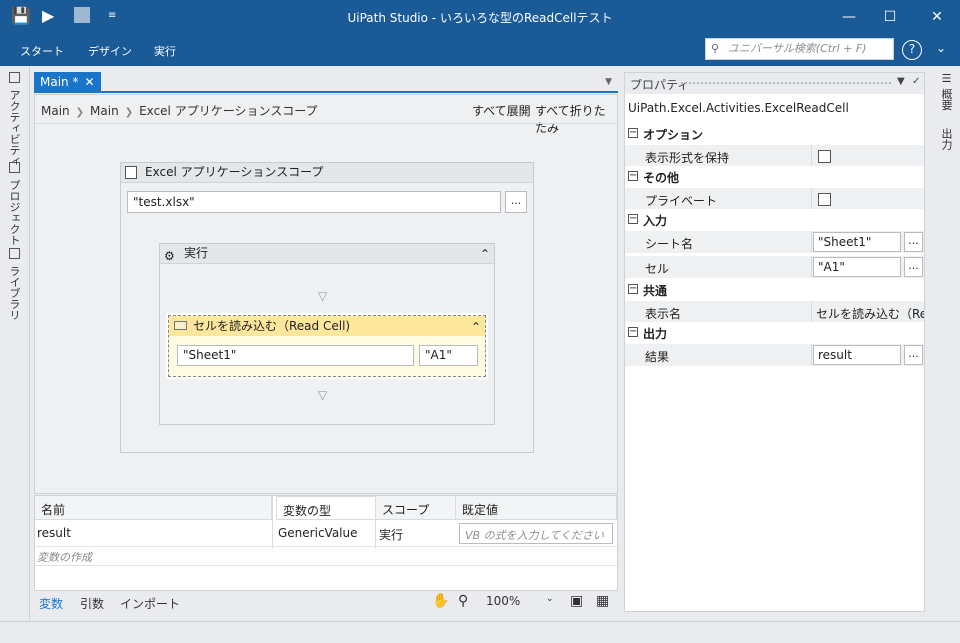 This screenshot has width=960, height=643. I want to click on category-label: その他, so click(661, 178).